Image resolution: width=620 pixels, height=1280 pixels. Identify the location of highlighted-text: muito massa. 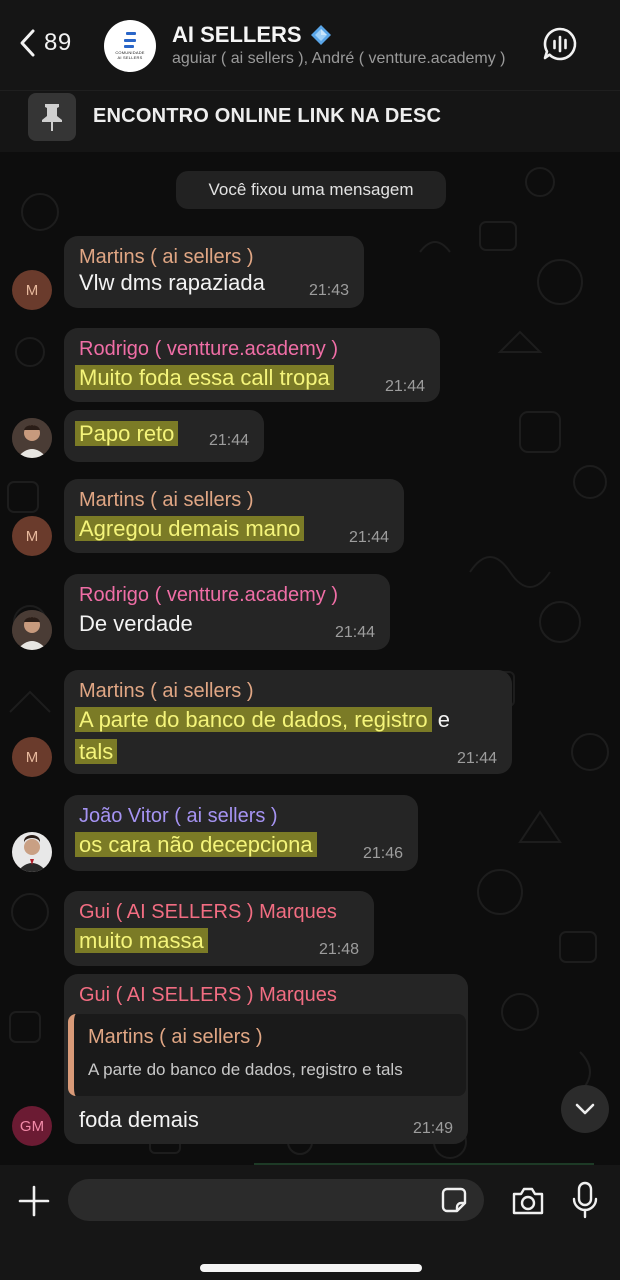
(141, 940).